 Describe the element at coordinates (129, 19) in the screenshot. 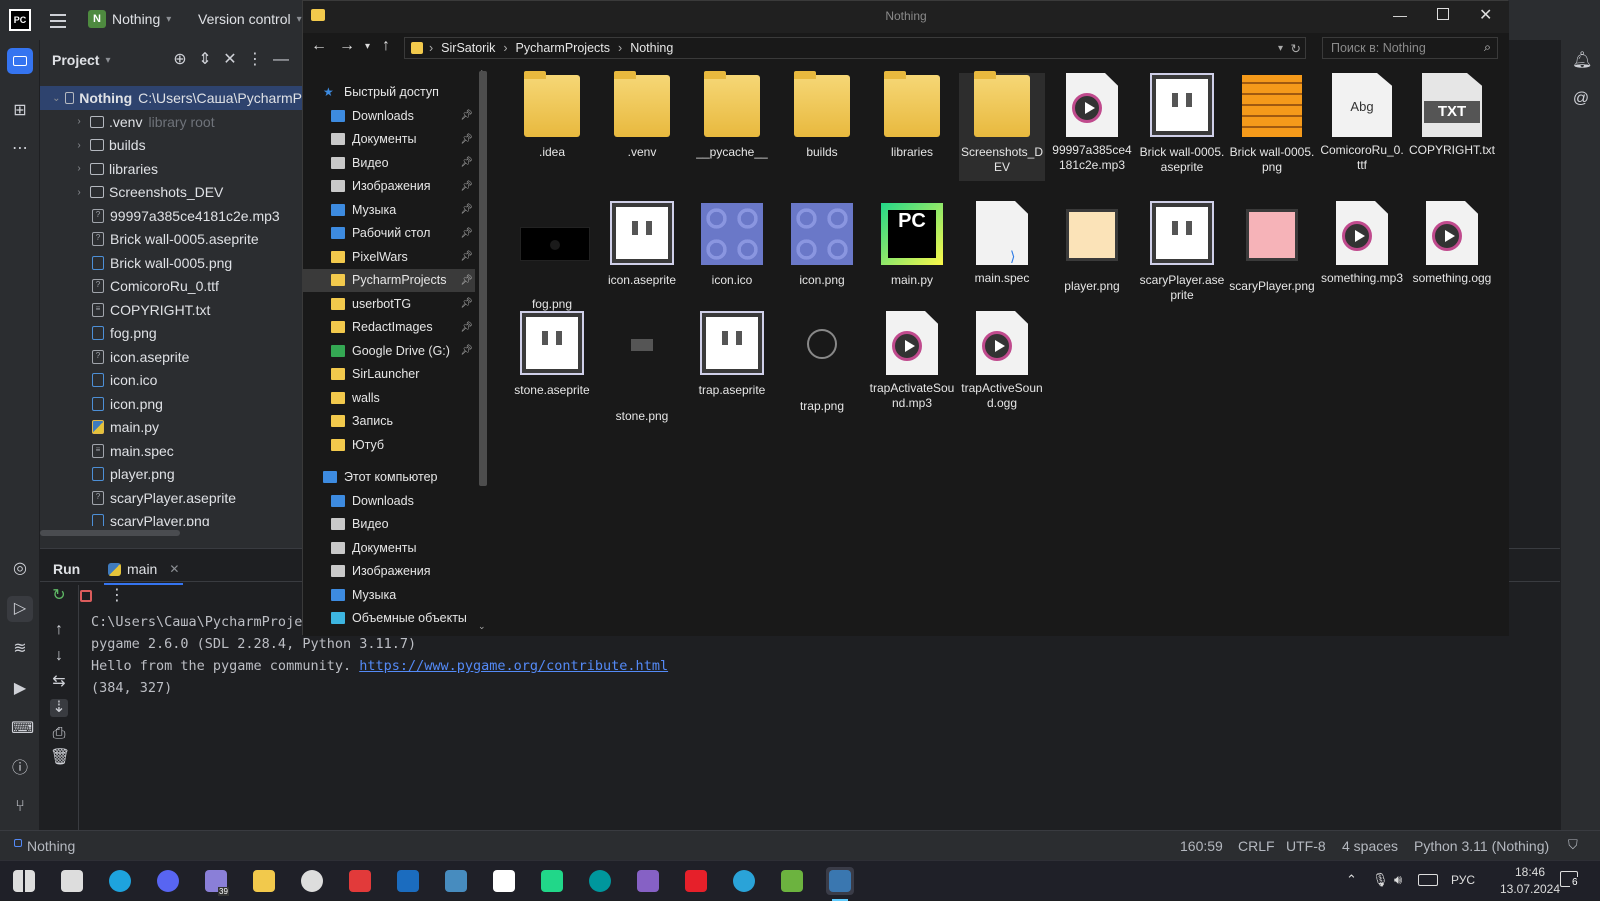

I see `project-switcher: N Nothing ▾` at that location.